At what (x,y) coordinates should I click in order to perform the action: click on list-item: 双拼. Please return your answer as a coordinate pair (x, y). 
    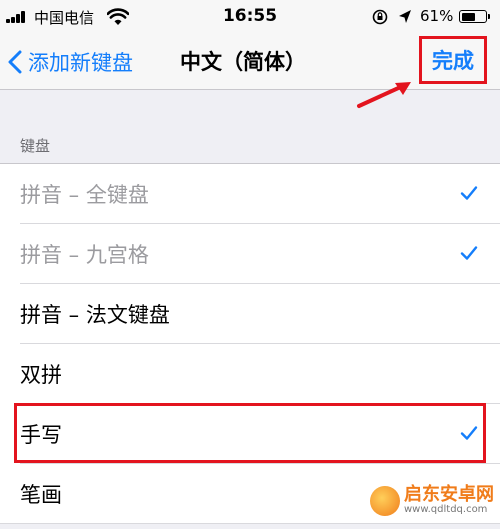
    Looking at the image, I should click on (250, 374).